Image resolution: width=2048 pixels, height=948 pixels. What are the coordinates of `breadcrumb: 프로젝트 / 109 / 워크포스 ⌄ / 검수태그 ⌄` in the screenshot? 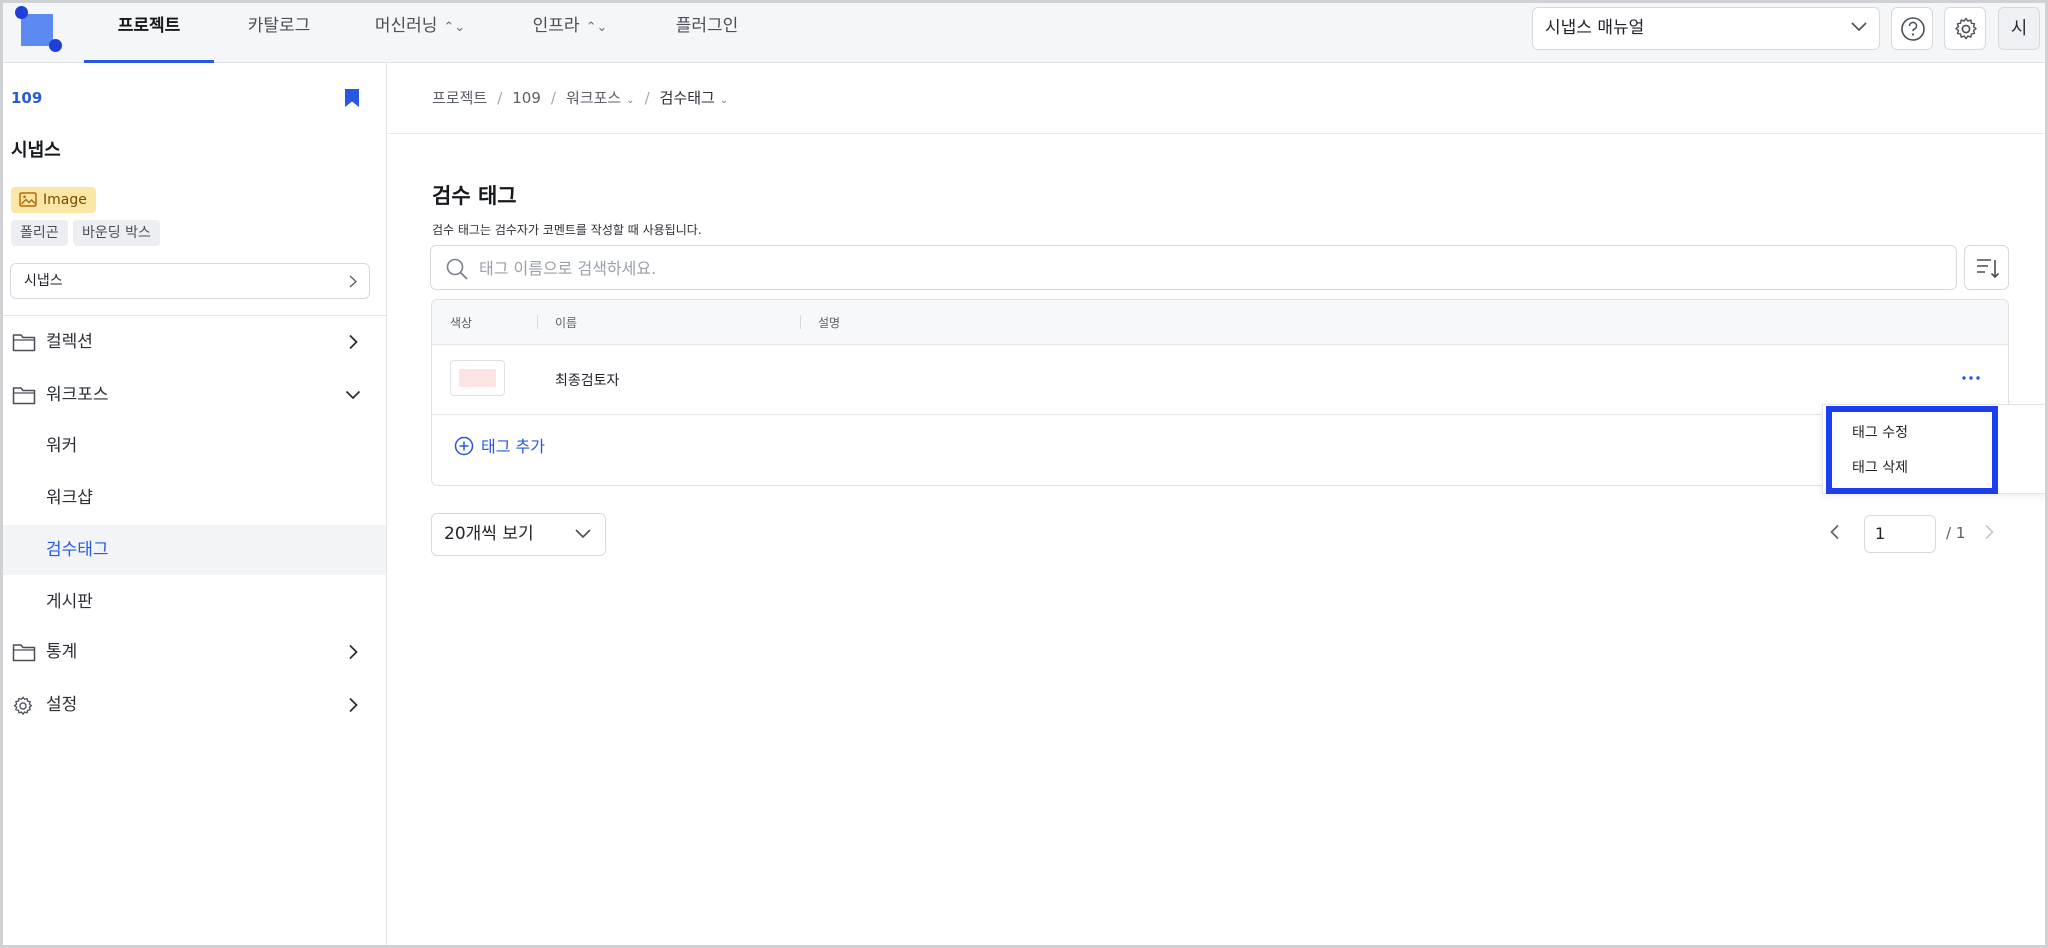 It's located at (580, 99).